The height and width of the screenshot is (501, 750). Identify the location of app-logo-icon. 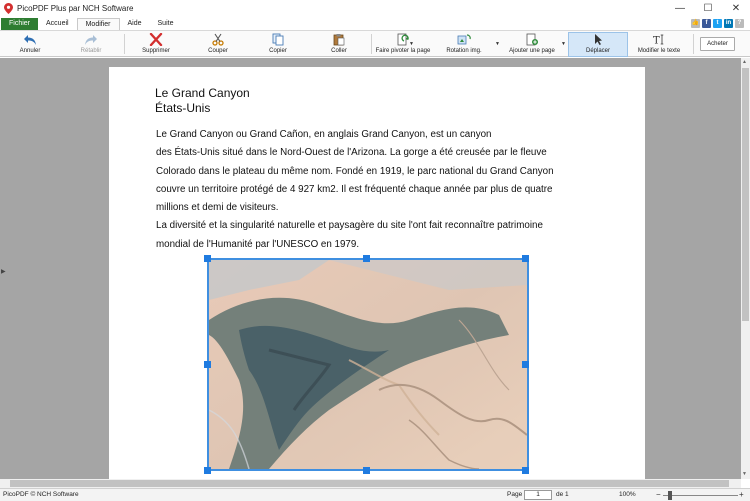
(8, 8).